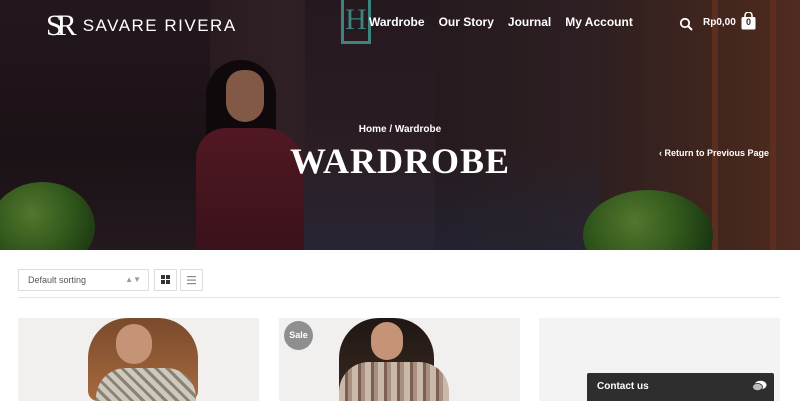 This screenshot has width=800, height=401. What do you see at coordinates (400, 129) in the screenshot?
I see `breadcrumb: Home / Wardrobe` at bounding box center [400, 129].